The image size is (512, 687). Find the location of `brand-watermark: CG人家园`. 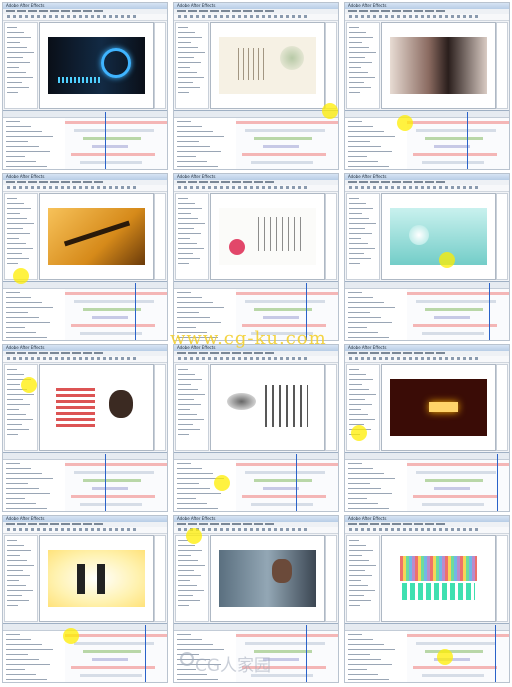

brand-watermark: CG人家园 is located at coordinates (233, 666).